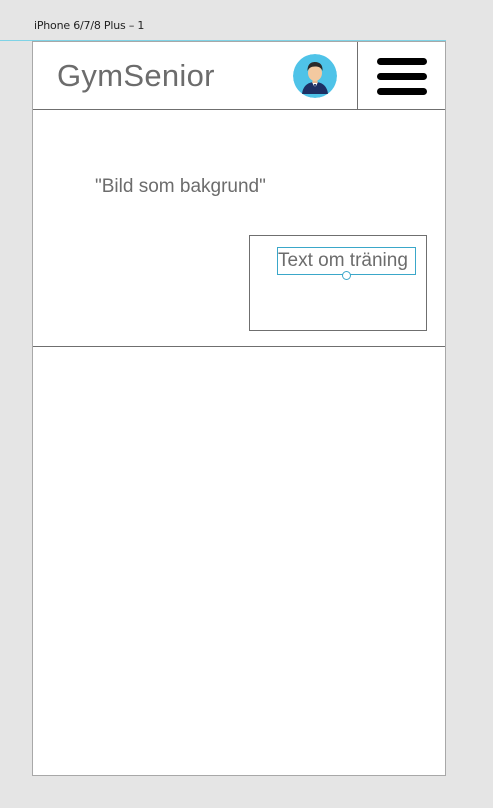 Image resolution: width=493 pixels, height=808 pixels. I want to click on training-info-box: Text om träning, so click(338, 283).